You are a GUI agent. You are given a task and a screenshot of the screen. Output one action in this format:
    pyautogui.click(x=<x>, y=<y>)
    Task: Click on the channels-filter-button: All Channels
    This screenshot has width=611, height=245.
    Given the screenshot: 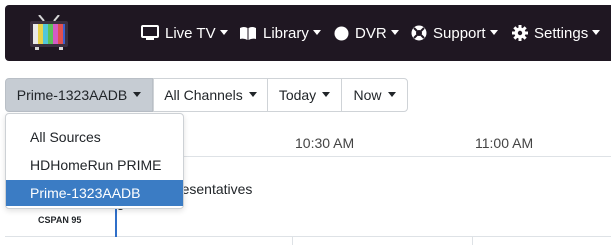 What is the action you would take?
    pyautogui.click(x=210, y=95)
    